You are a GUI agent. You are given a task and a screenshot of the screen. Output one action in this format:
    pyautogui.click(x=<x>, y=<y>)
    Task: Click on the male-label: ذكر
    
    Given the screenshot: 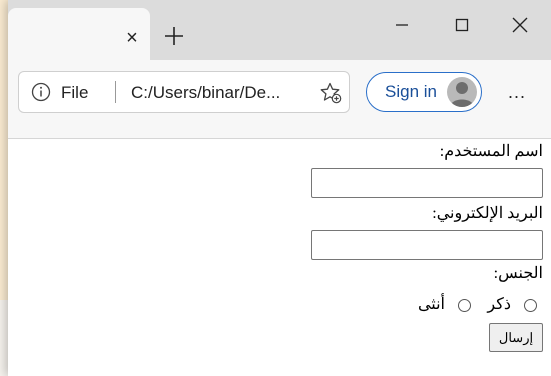 What is the action you would take?
    pyautogui.click(x=499, y=304)
    